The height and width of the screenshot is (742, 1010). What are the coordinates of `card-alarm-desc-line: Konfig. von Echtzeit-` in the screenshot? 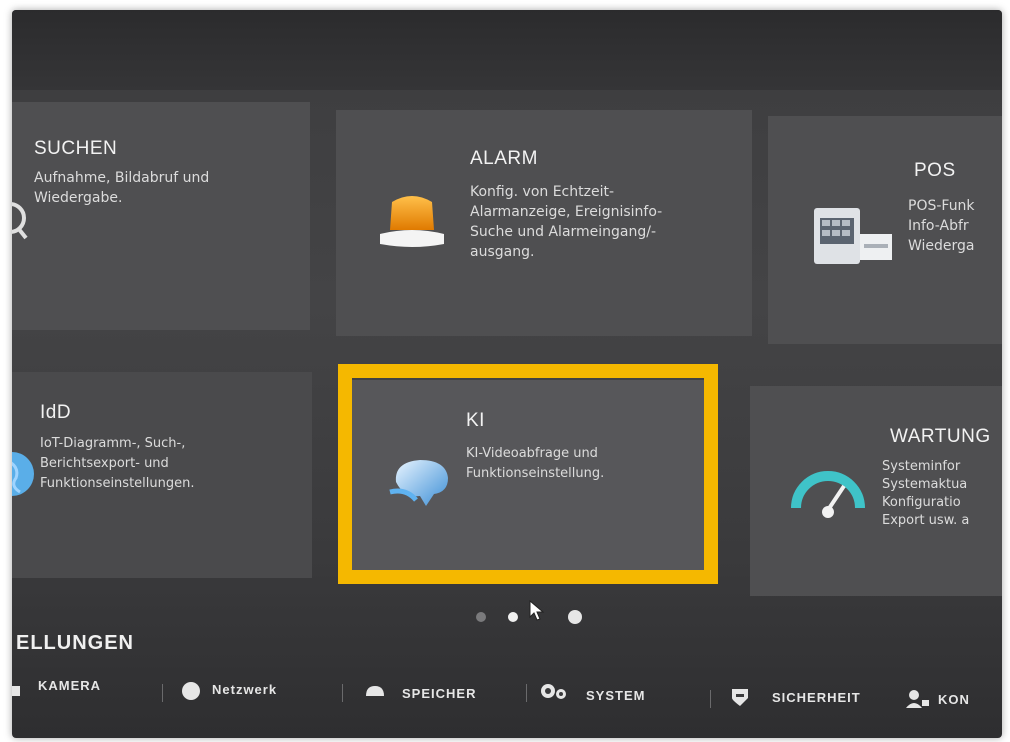 It's located at (542, 192).